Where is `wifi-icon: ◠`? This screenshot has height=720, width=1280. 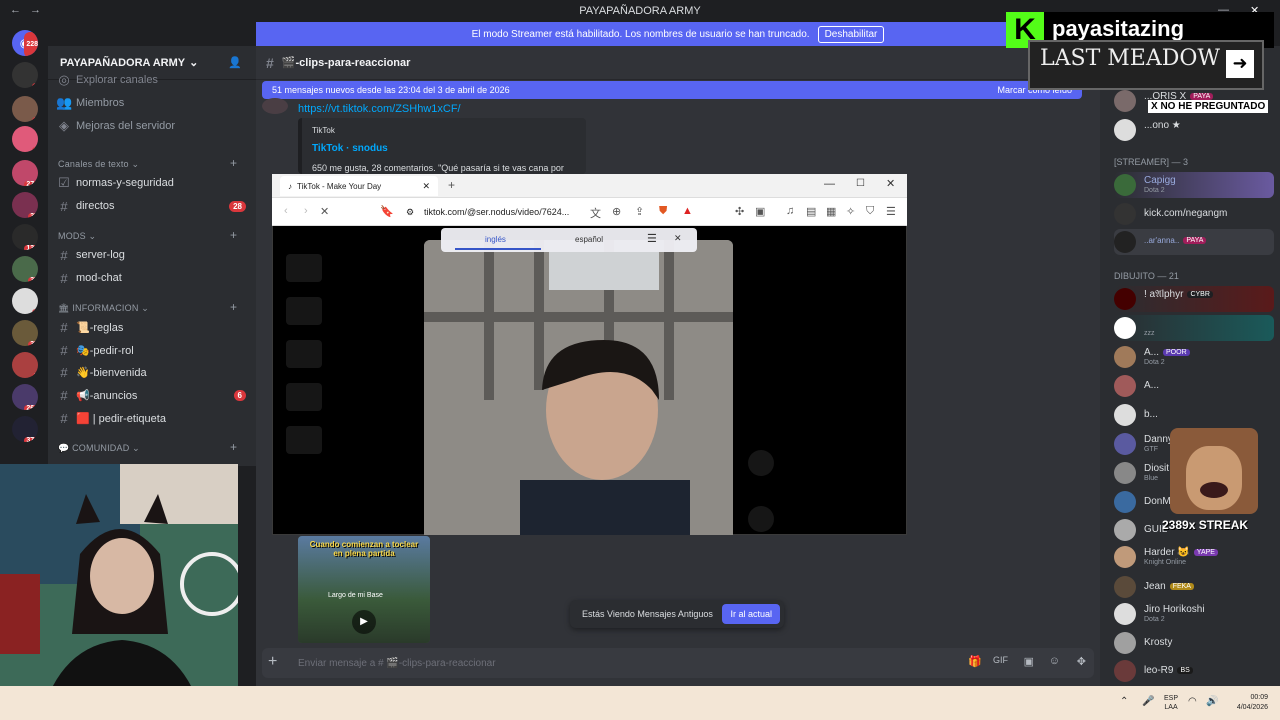
wifi-icon: ◠ is located at coordinates (1192, 701).